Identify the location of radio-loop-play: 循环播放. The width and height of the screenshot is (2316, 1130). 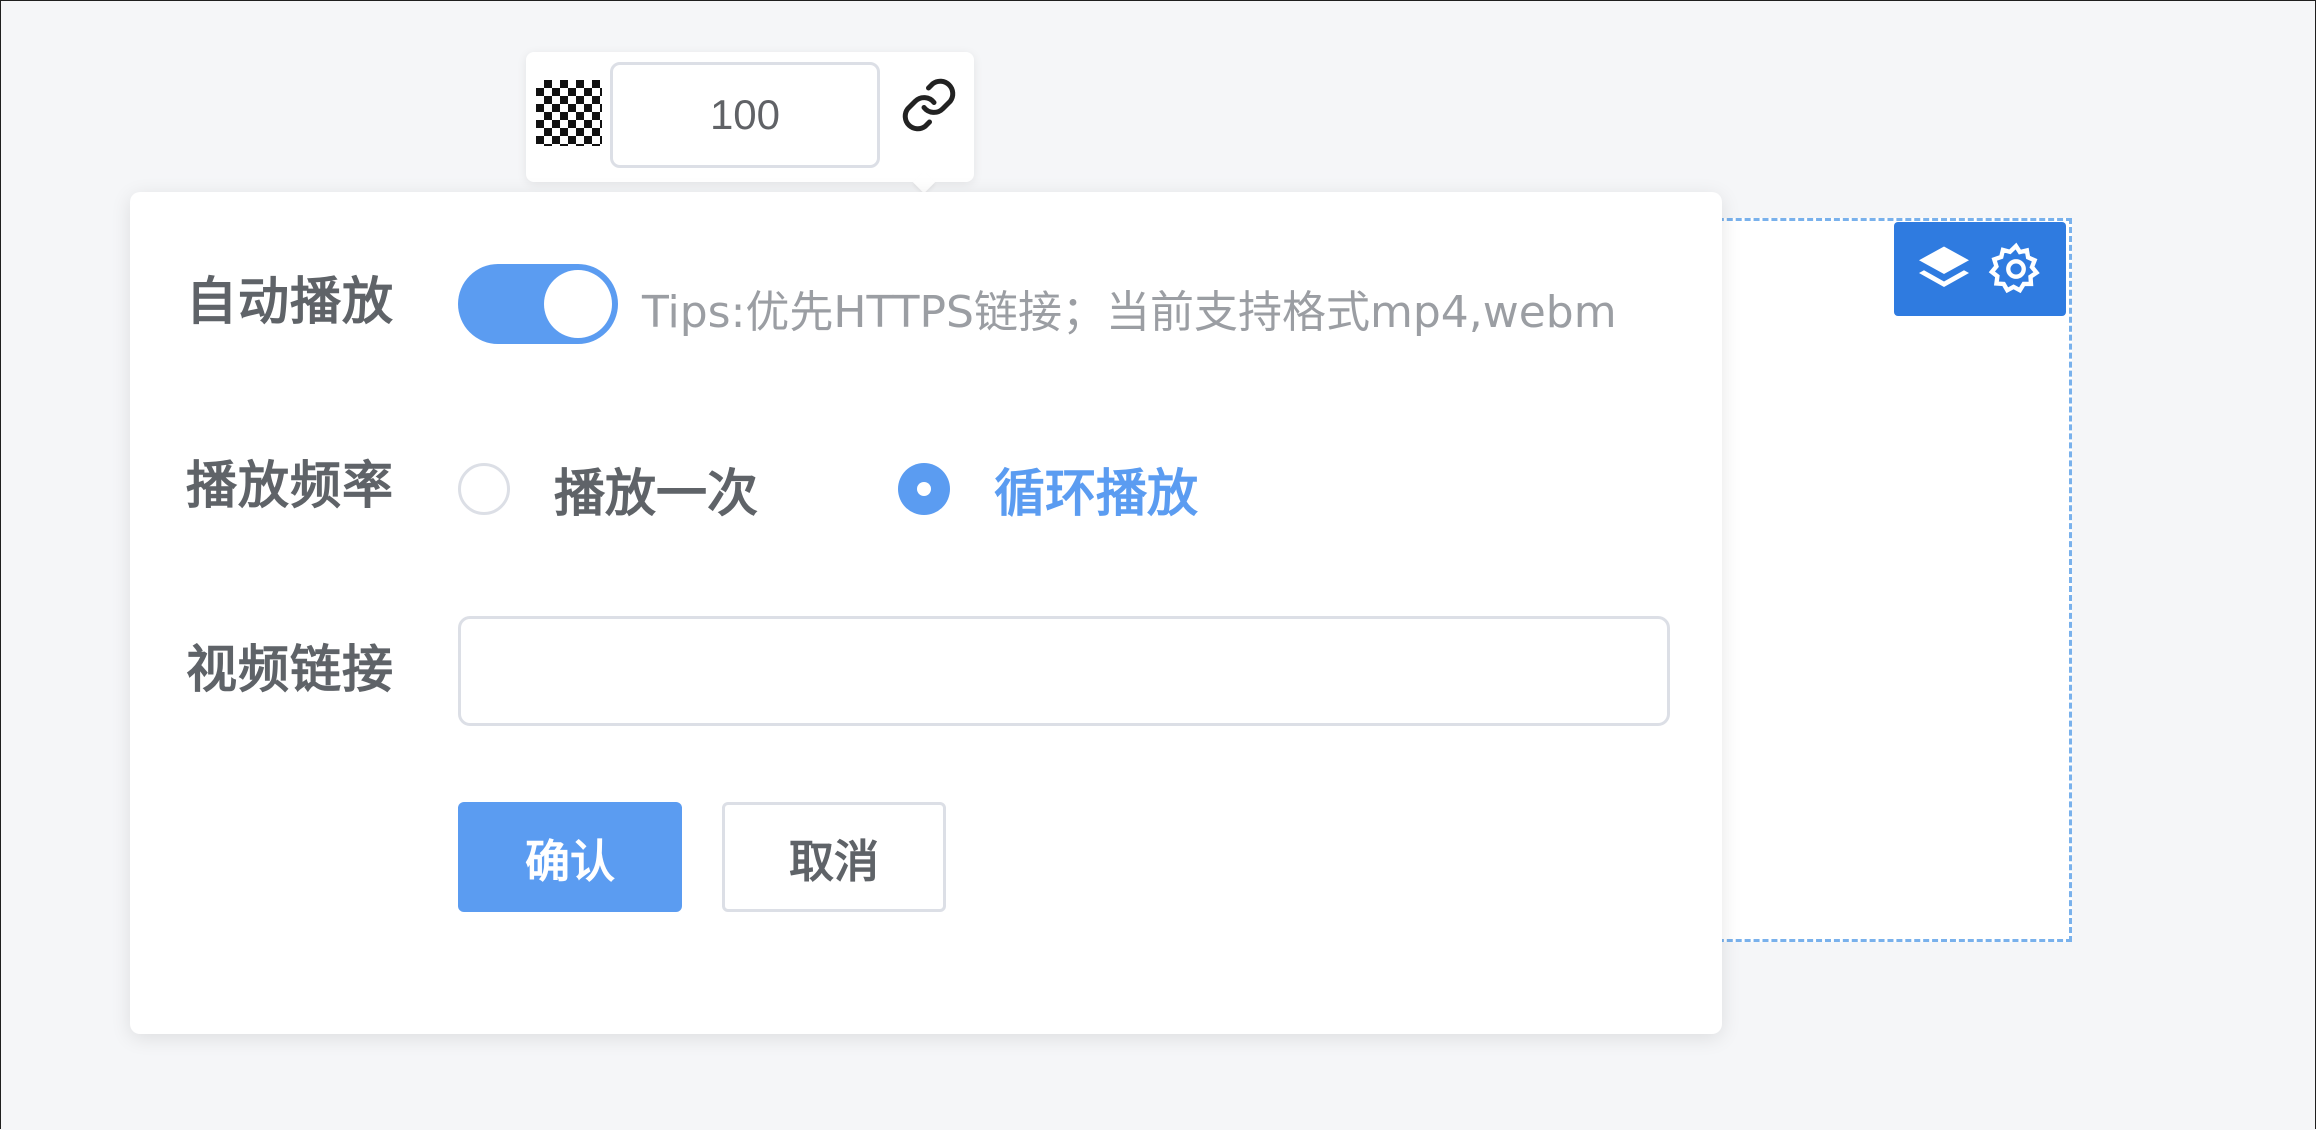
(1048, 489).